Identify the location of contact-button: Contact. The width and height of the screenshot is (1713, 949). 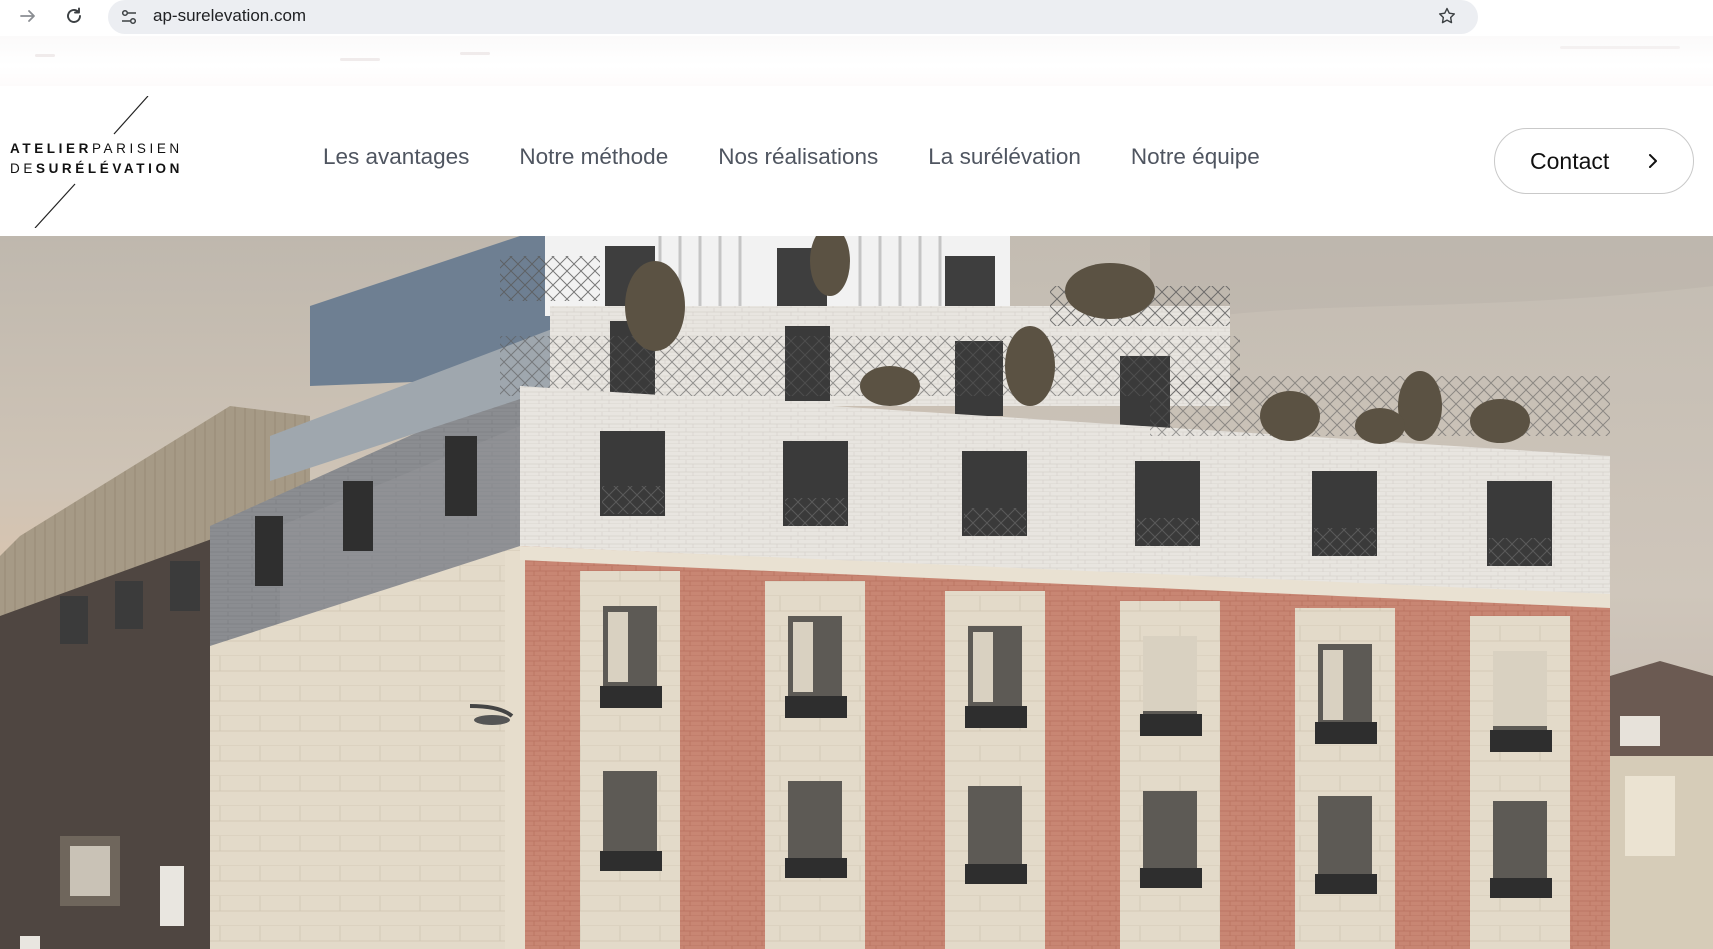
(1594, 161).